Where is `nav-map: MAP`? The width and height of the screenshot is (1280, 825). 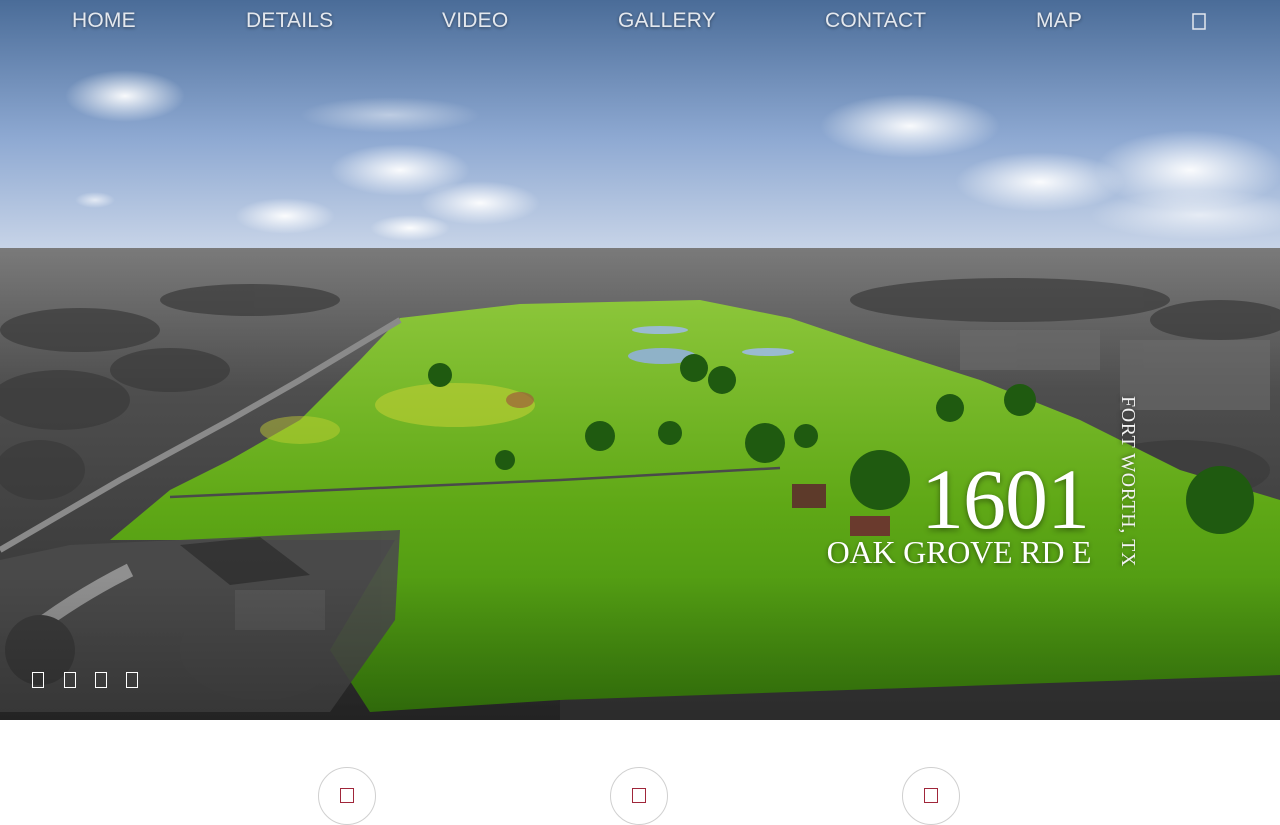
nav-map: MAP is located at coordinates (1059, 21).